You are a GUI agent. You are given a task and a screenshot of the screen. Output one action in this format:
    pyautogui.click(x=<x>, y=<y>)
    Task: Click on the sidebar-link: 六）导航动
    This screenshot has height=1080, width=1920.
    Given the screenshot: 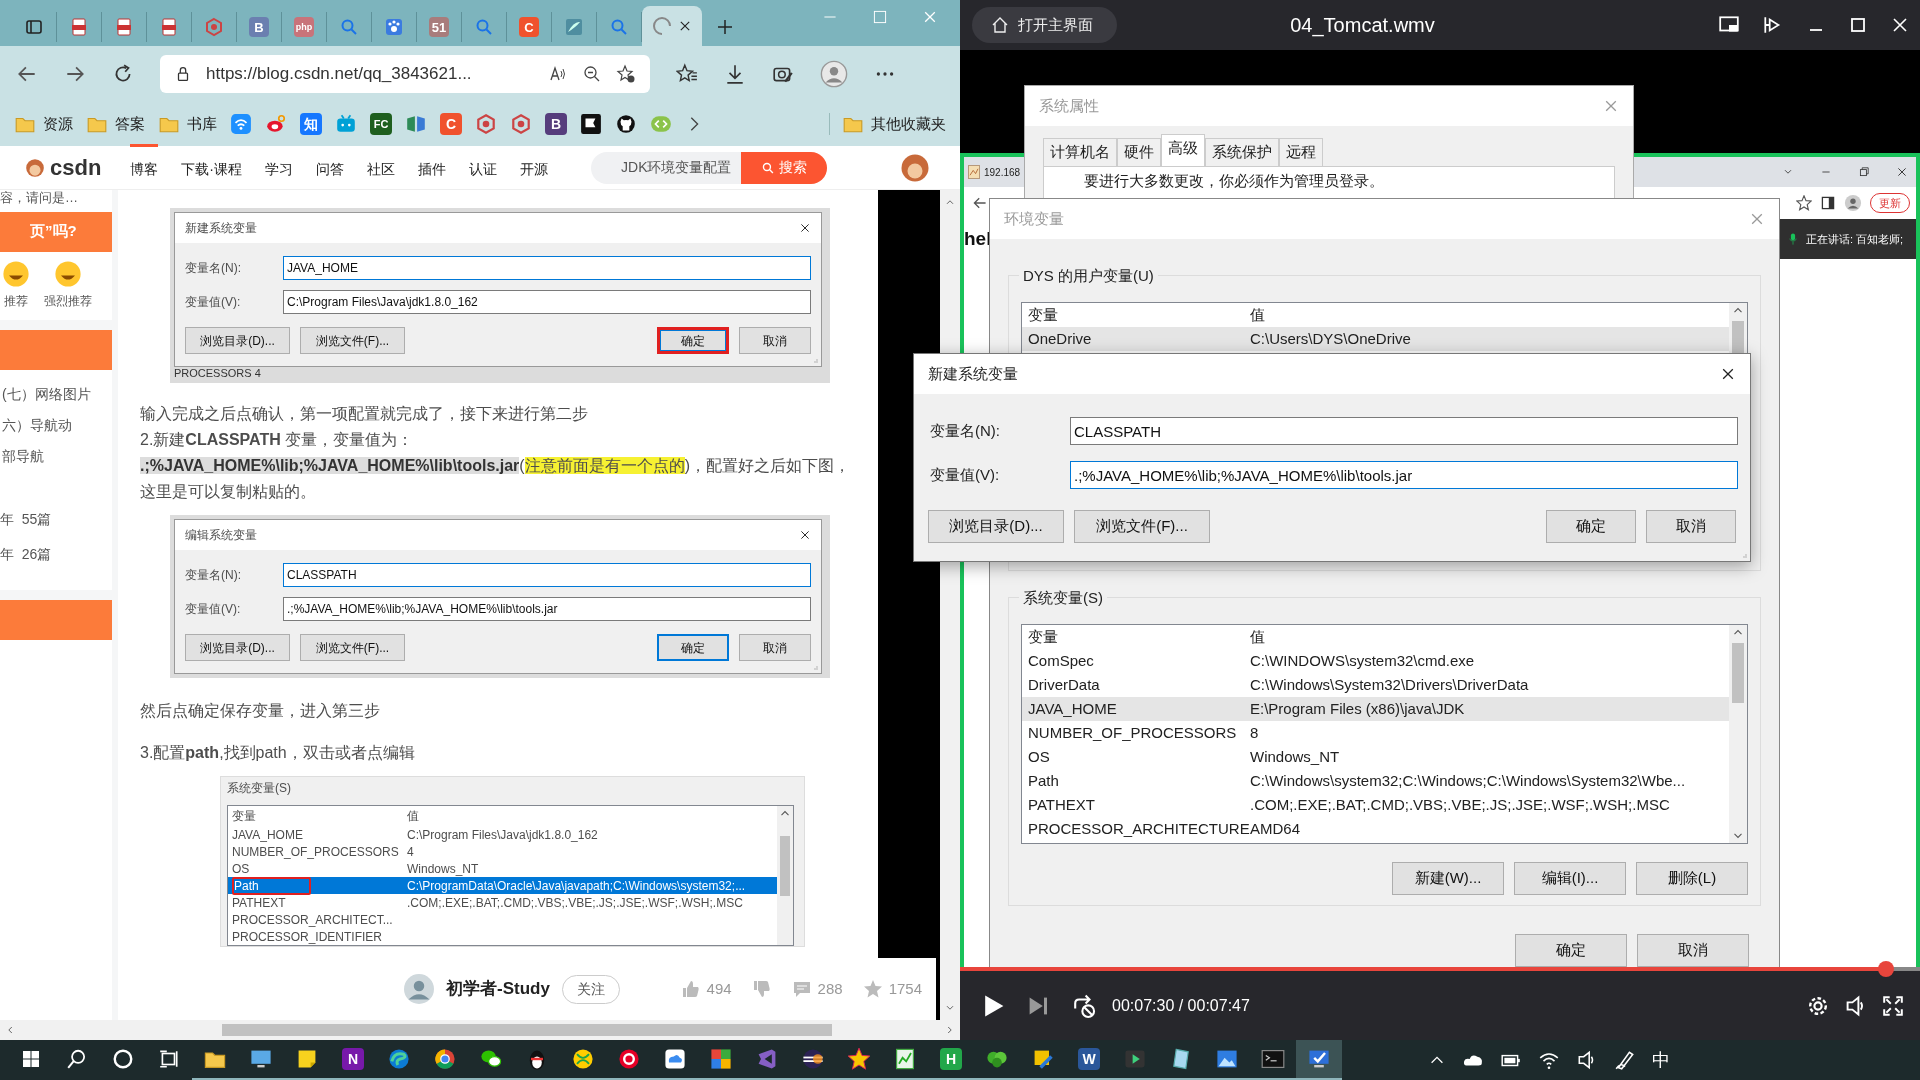 What is the action you would take?
    pyautogui.click(x=56, y=420)
    